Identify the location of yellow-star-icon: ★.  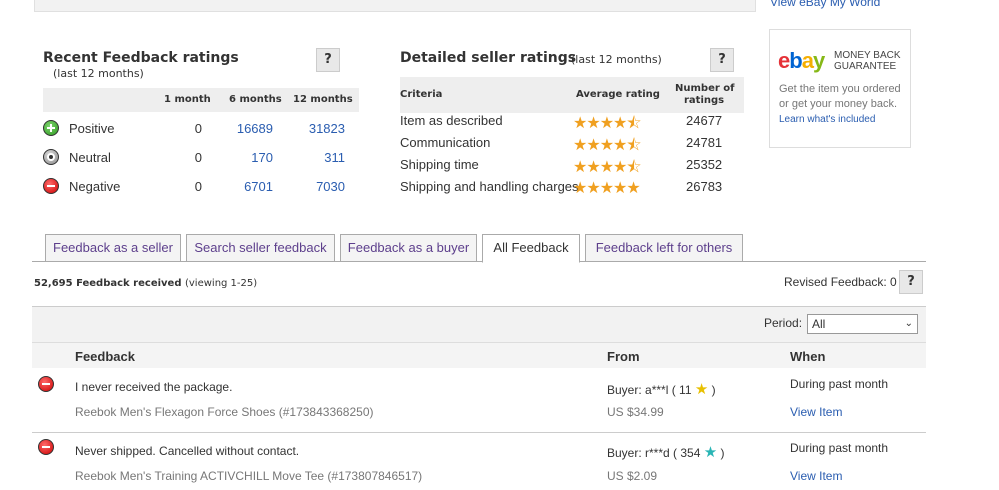
(701, 389).